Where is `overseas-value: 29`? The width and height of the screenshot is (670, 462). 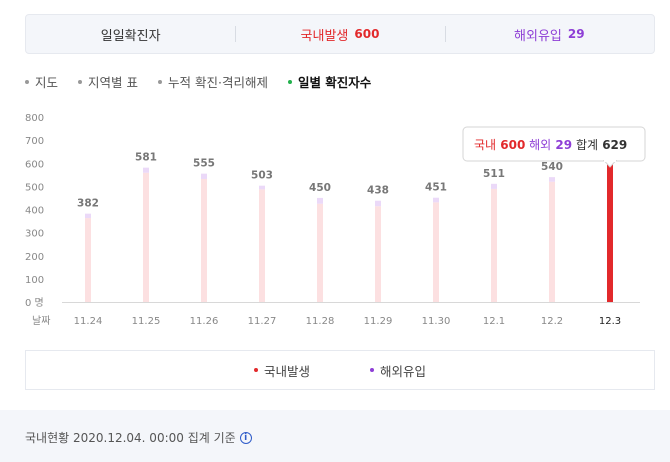 overseas-value: 29 is located at coordinates (576, 34).